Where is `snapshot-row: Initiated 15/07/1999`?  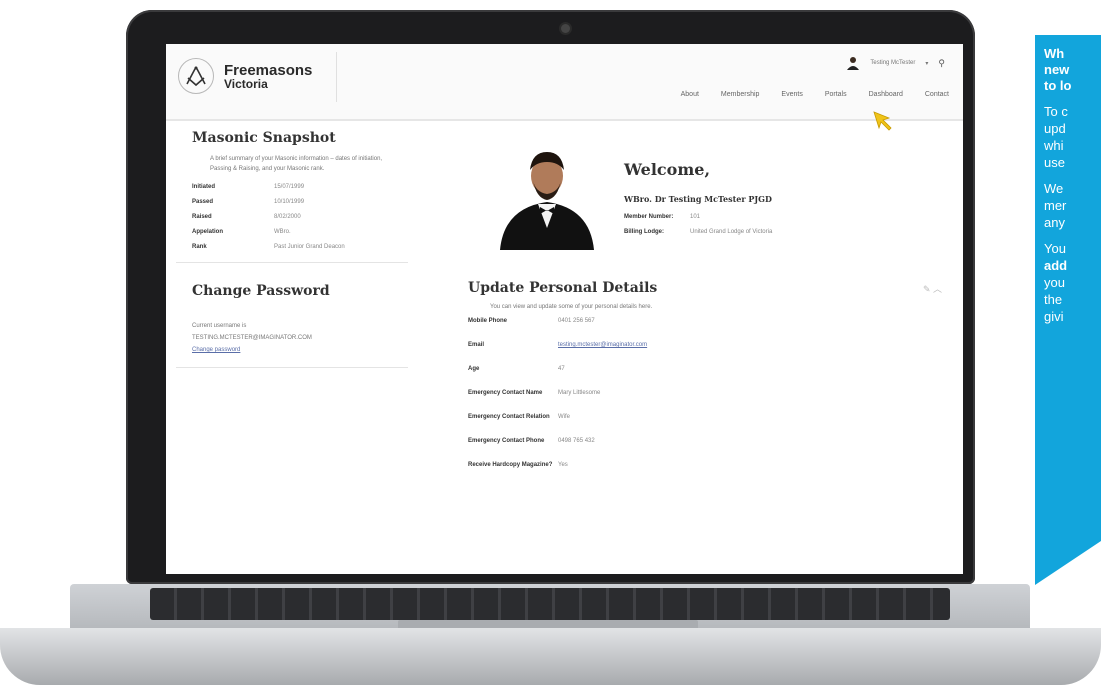
snapshot-row: Initiated 15/07/1999 is located at coordinates (300, 187).